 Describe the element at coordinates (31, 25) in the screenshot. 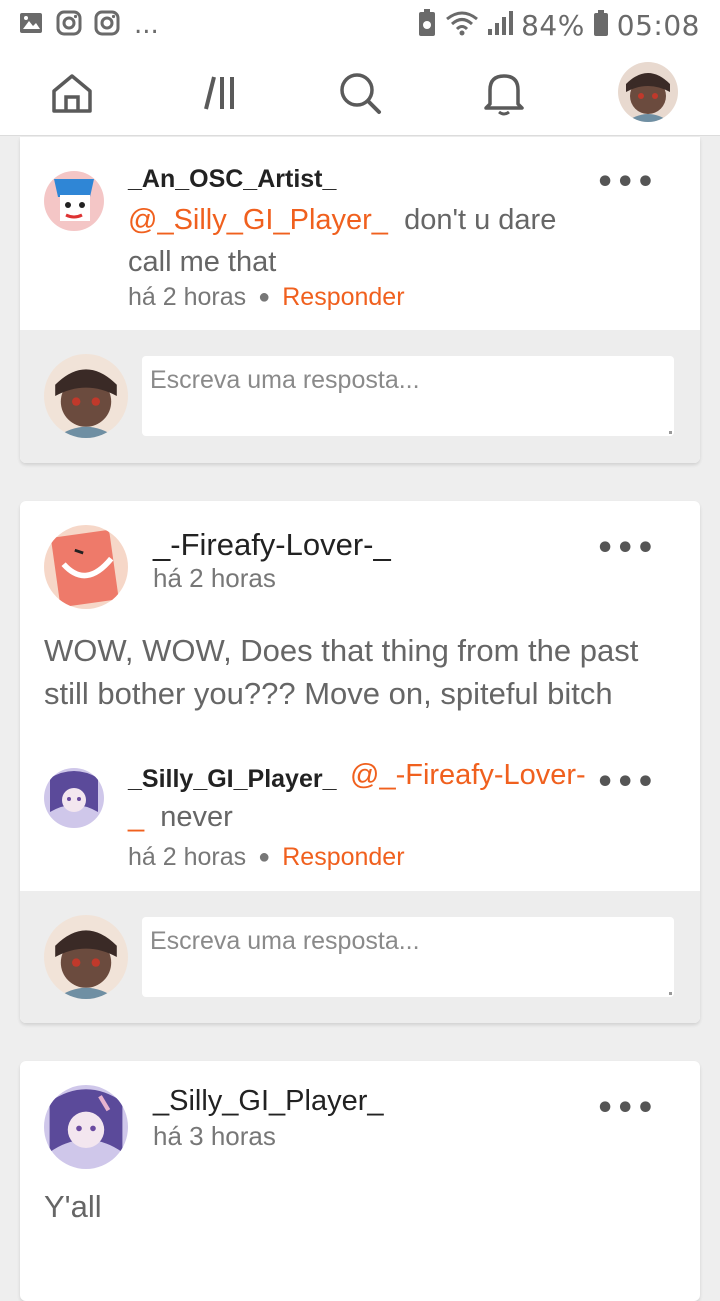

I see `gallery-icon` at that location.